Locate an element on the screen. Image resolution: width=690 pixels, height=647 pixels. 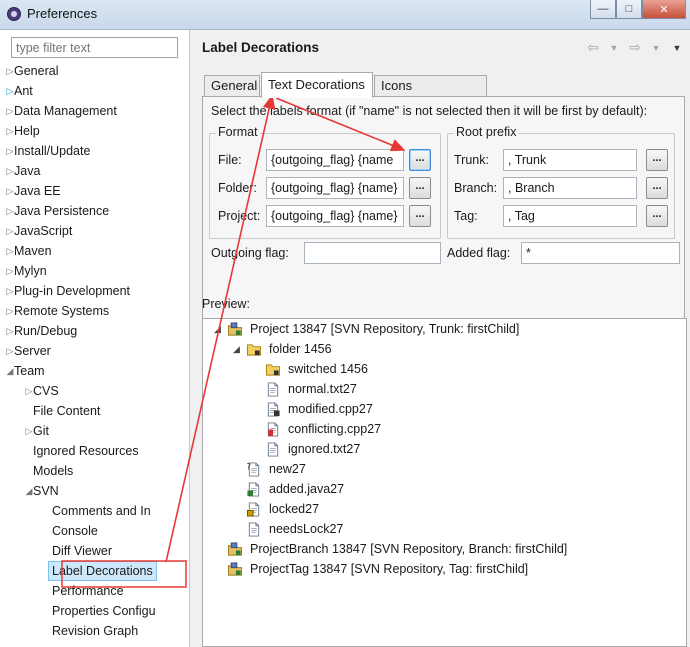
tree-item-server: ▷ Server is located at coordinates (95, 351).